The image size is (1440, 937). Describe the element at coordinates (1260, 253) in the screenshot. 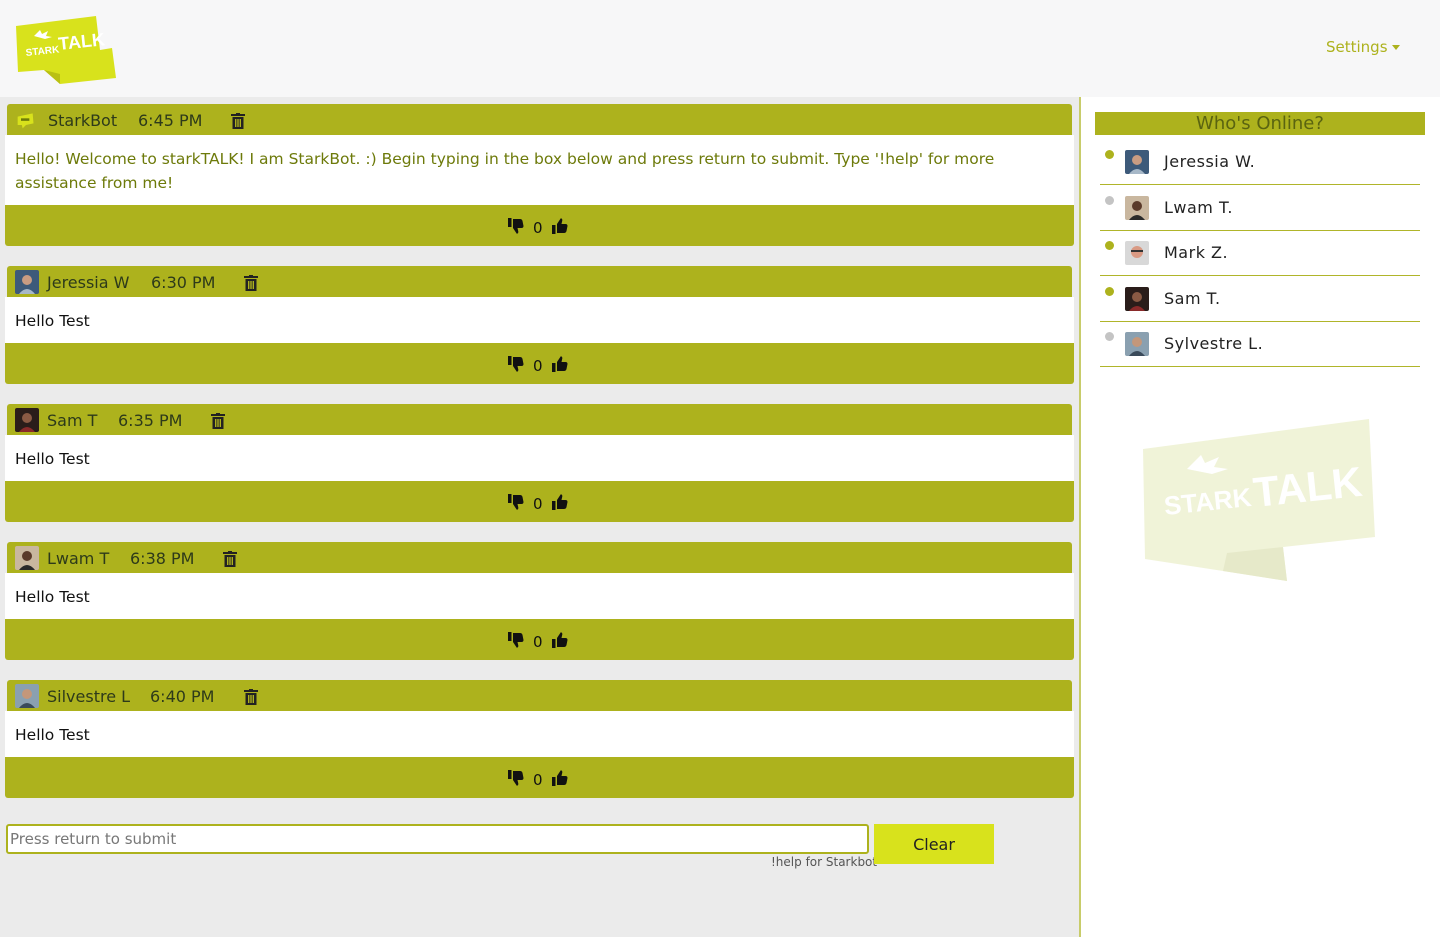

I see `online-user: Mark Z.` at that location.